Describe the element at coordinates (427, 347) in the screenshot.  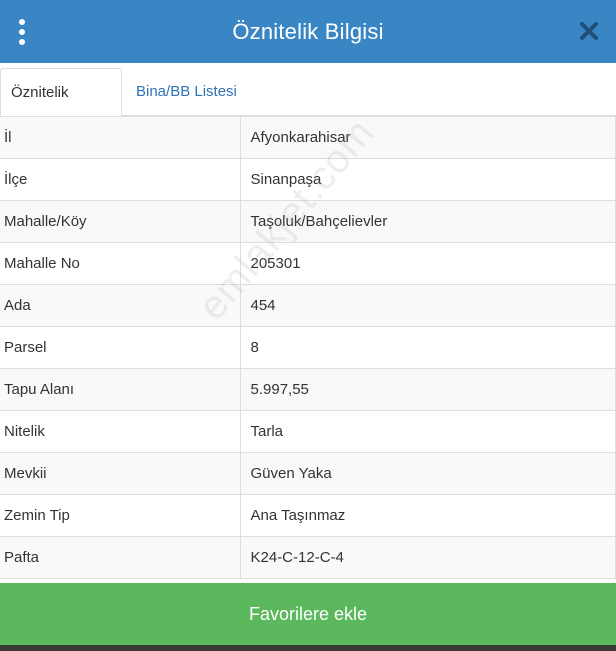
I see `attribute-value: 8` at that location.